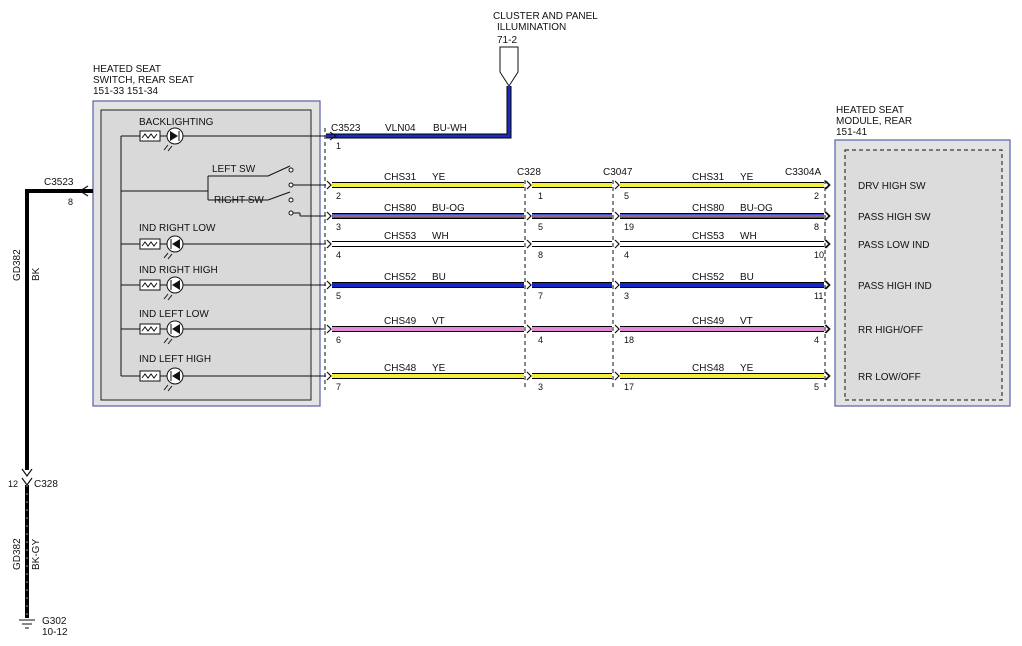 The width and height of the screenshot is (1022, 646). Describe the element at coordinates (747, 277) in the screenshot. I see `wire-color-label: BU` at that location.